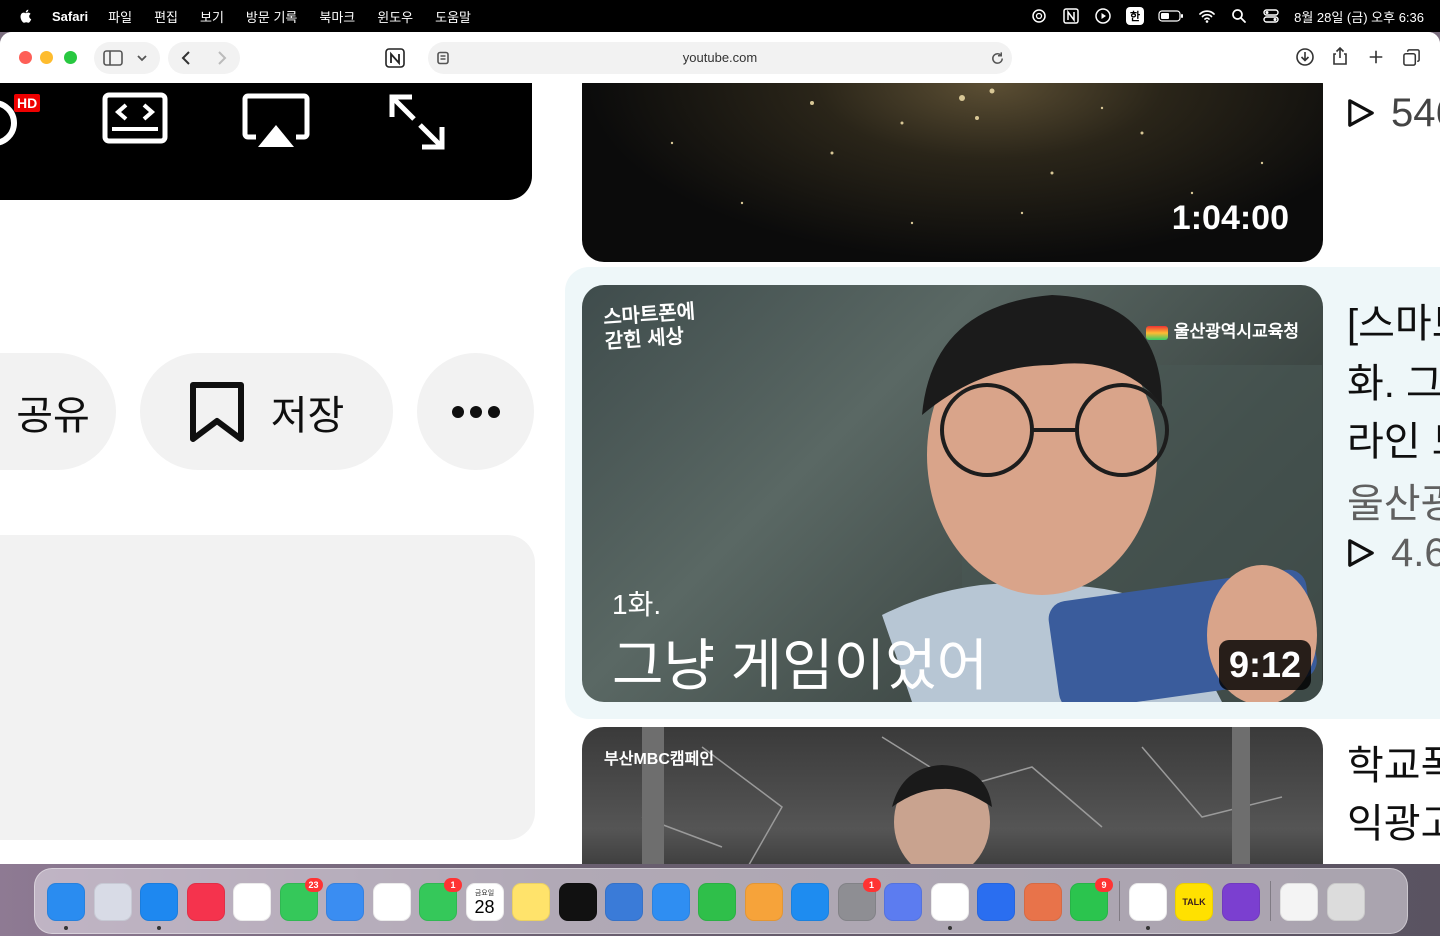  What do you see at coordinates (531, 902) in the screenshot?
I see `dock-notes-icon` at bounding box center [531, 902].